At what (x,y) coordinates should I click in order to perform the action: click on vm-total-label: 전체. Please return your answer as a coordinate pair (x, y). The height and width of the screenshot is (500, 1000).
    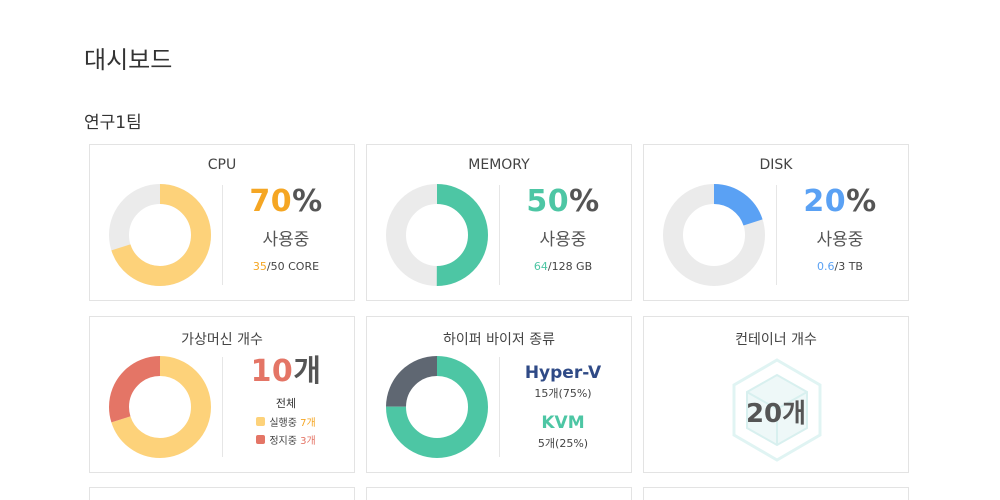
    Looking at the image, I should click on (286, 403).